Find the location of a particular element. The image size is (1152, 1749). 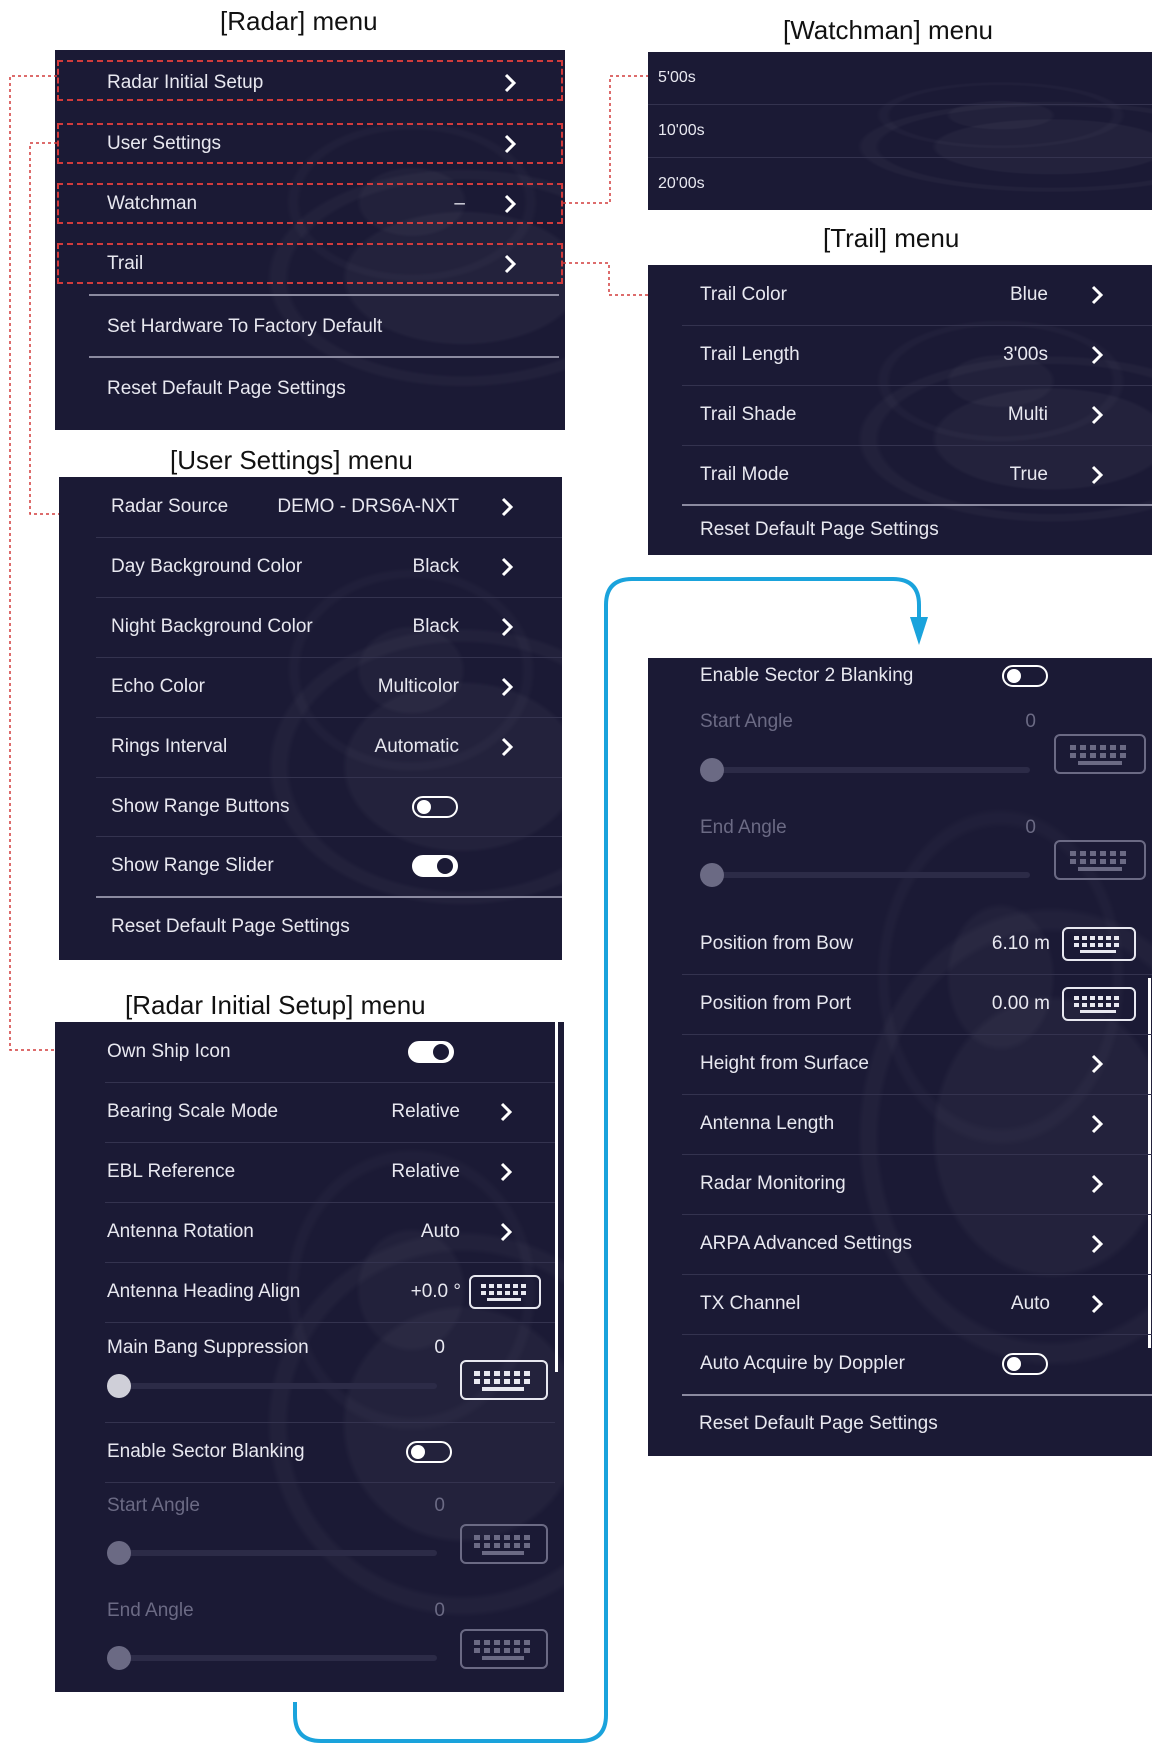

connector-initial-setup is located at coordinates (33, 563).